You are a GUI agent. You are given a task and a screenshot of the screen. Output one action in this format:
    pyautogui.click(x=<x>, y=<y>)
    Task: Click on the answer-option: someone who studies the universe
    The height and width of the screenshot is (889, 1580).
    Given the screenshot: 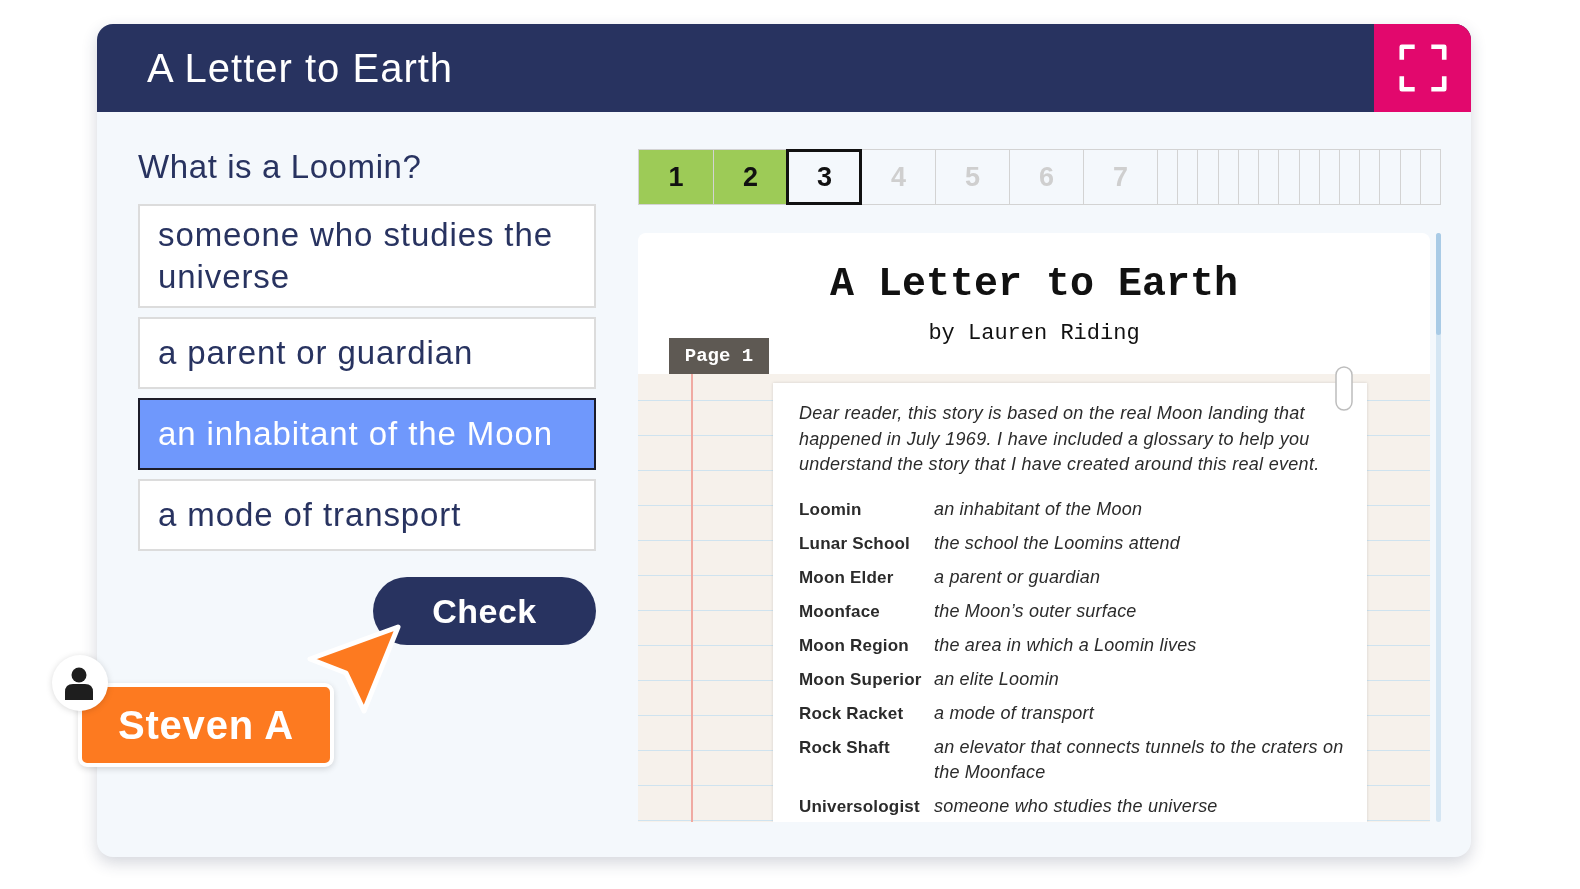 What is the action you would take?
    pyautogui.click(x=367, y=256)
    